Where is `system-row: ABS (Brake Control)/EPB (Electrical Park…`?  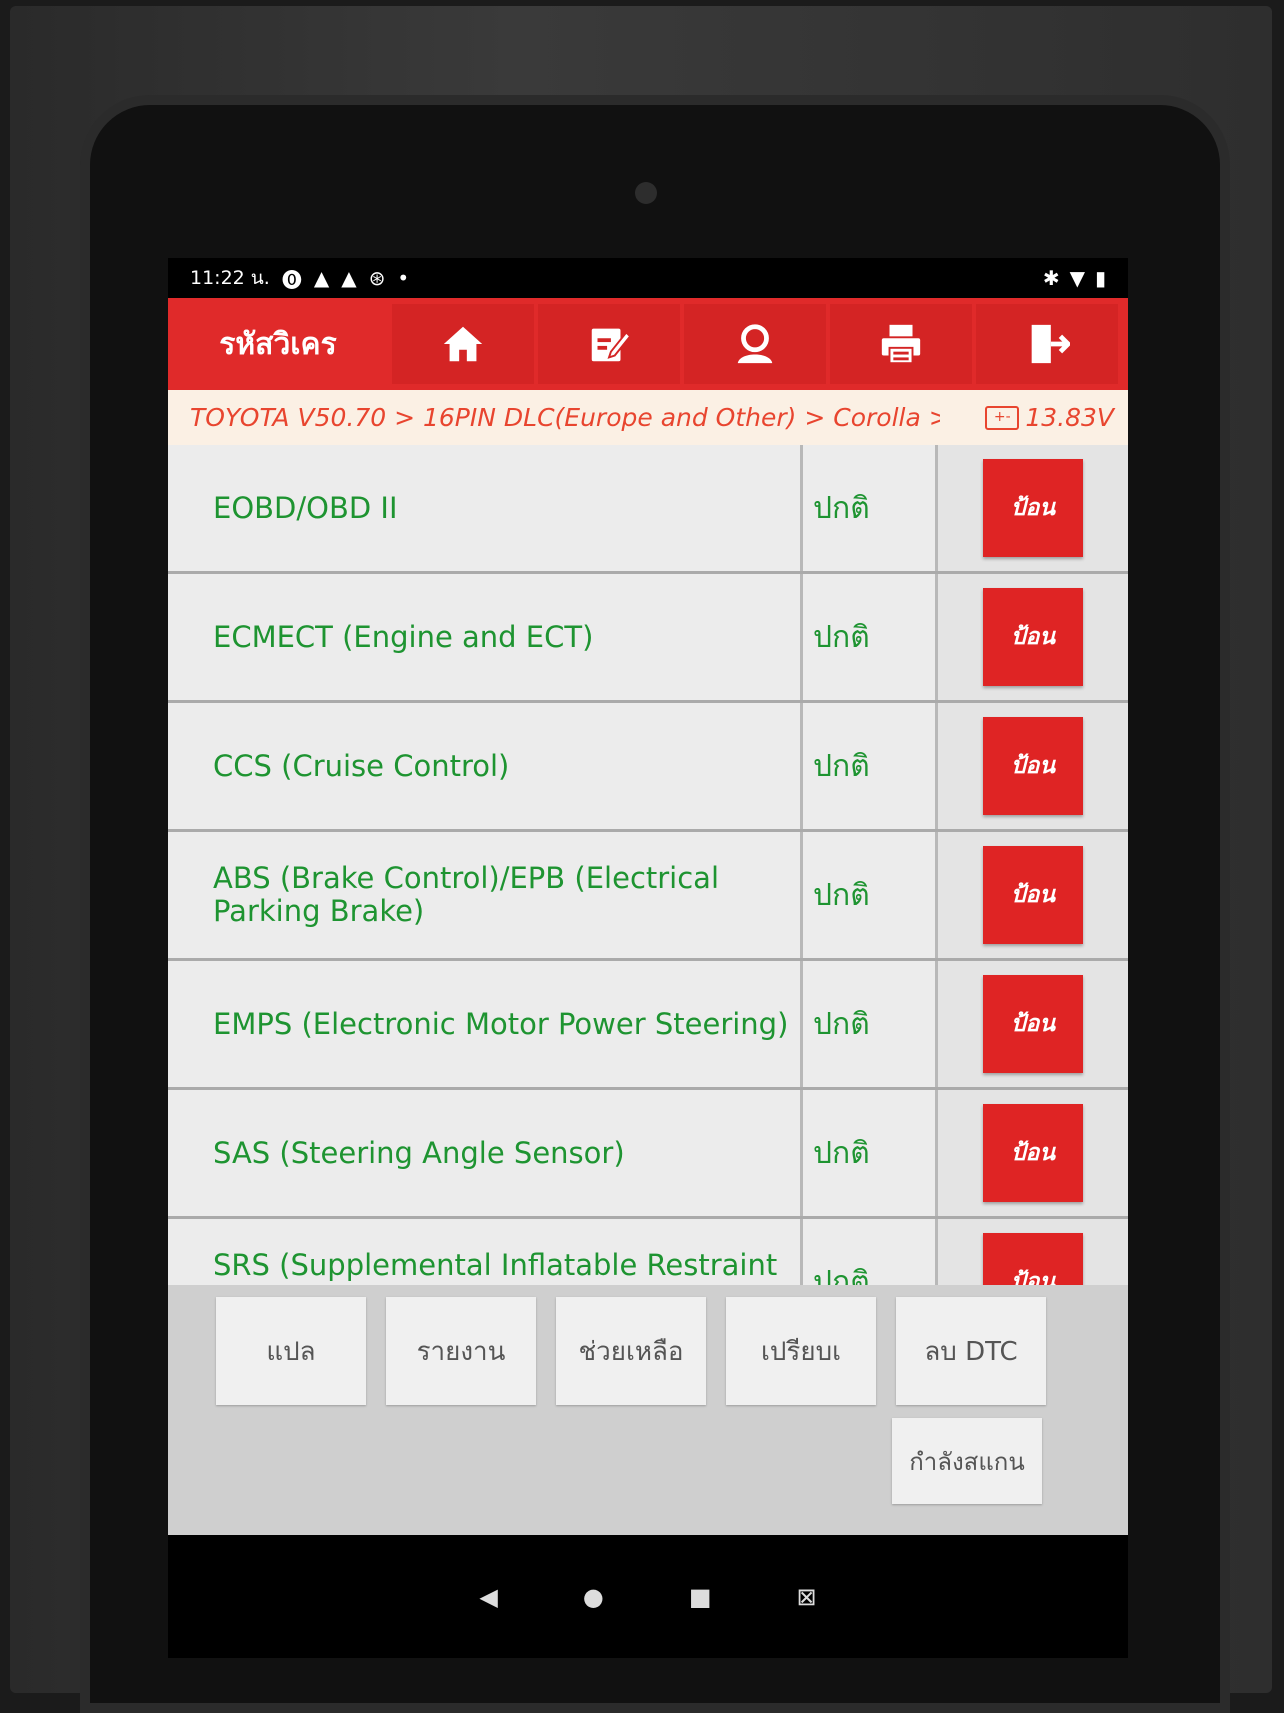 system-row: ABS (Brake Control)/EPB (Electrical Park… is located at coordinates (648, 896).